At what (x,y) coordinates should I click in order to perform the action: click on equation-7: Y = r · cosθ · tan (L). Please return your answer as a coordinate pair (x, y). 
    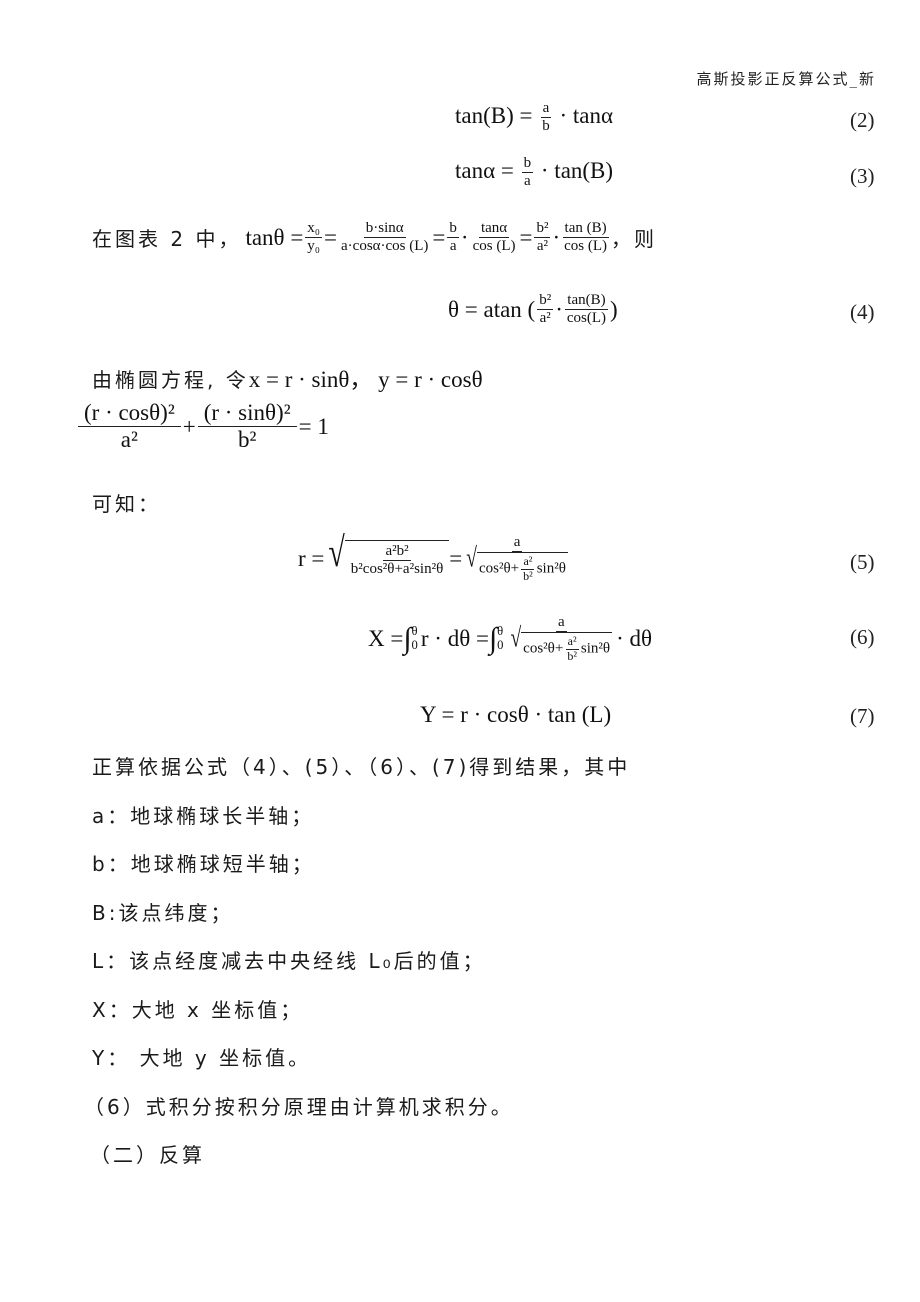
    Looking at the image, I should click on (516, 714).